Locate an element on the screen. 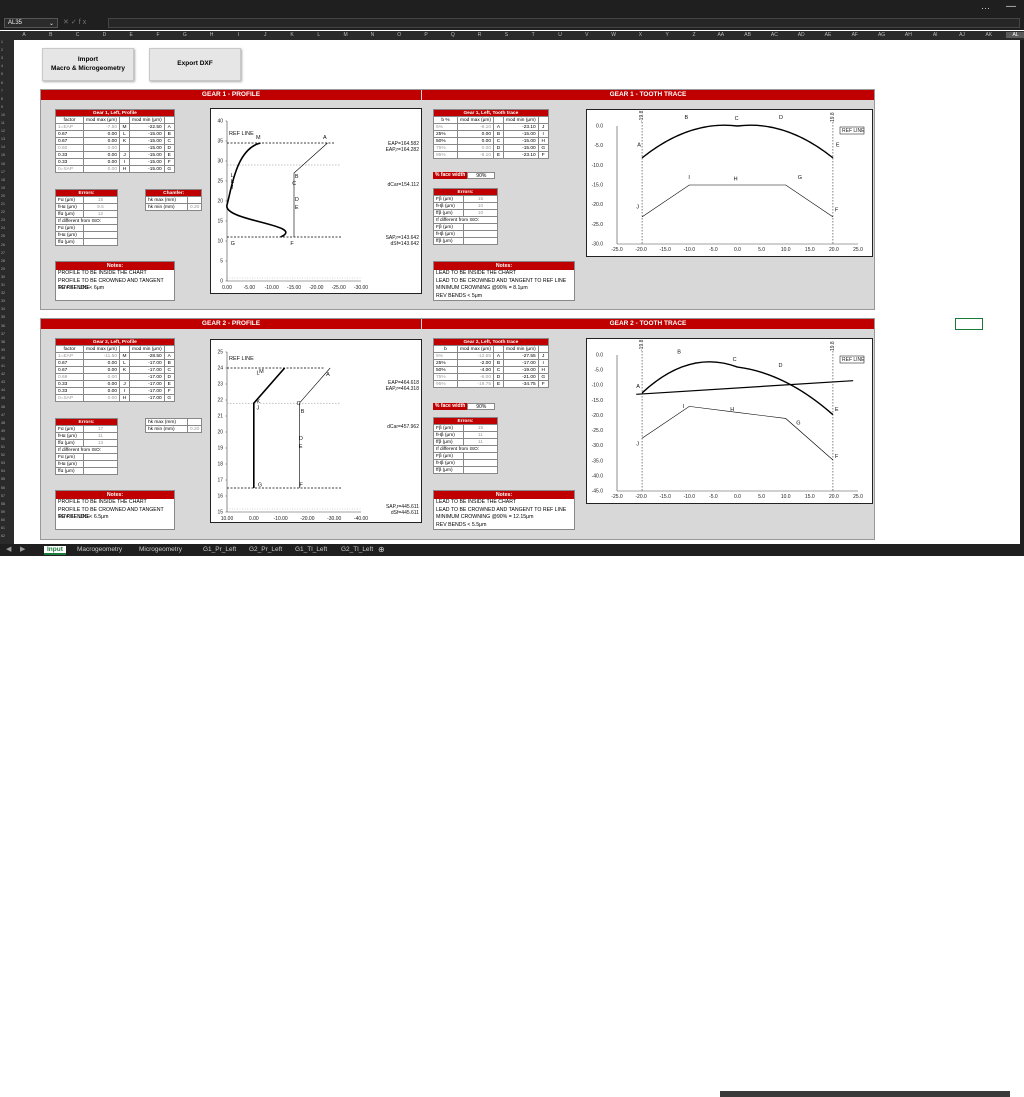  table-cell: -22.50 is located at coordinates (147, 127).